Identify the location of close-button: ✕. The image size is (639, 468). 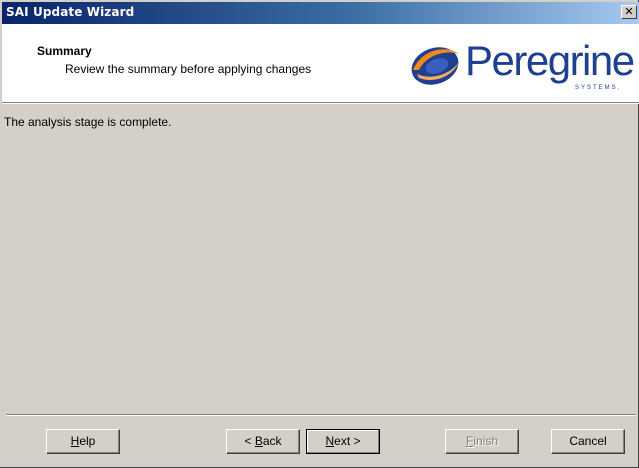
(629, 12).